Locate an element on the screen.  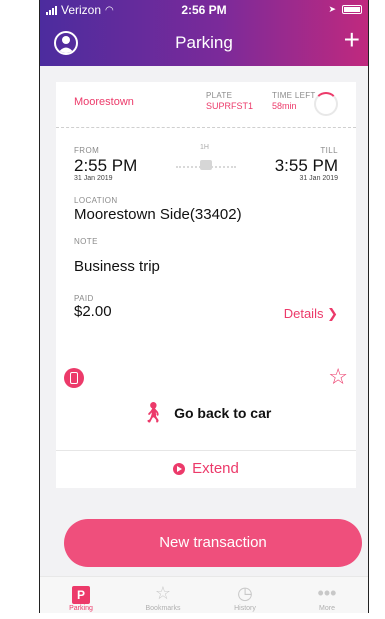
screenshot-border-right is located at coordinates (376, 309).